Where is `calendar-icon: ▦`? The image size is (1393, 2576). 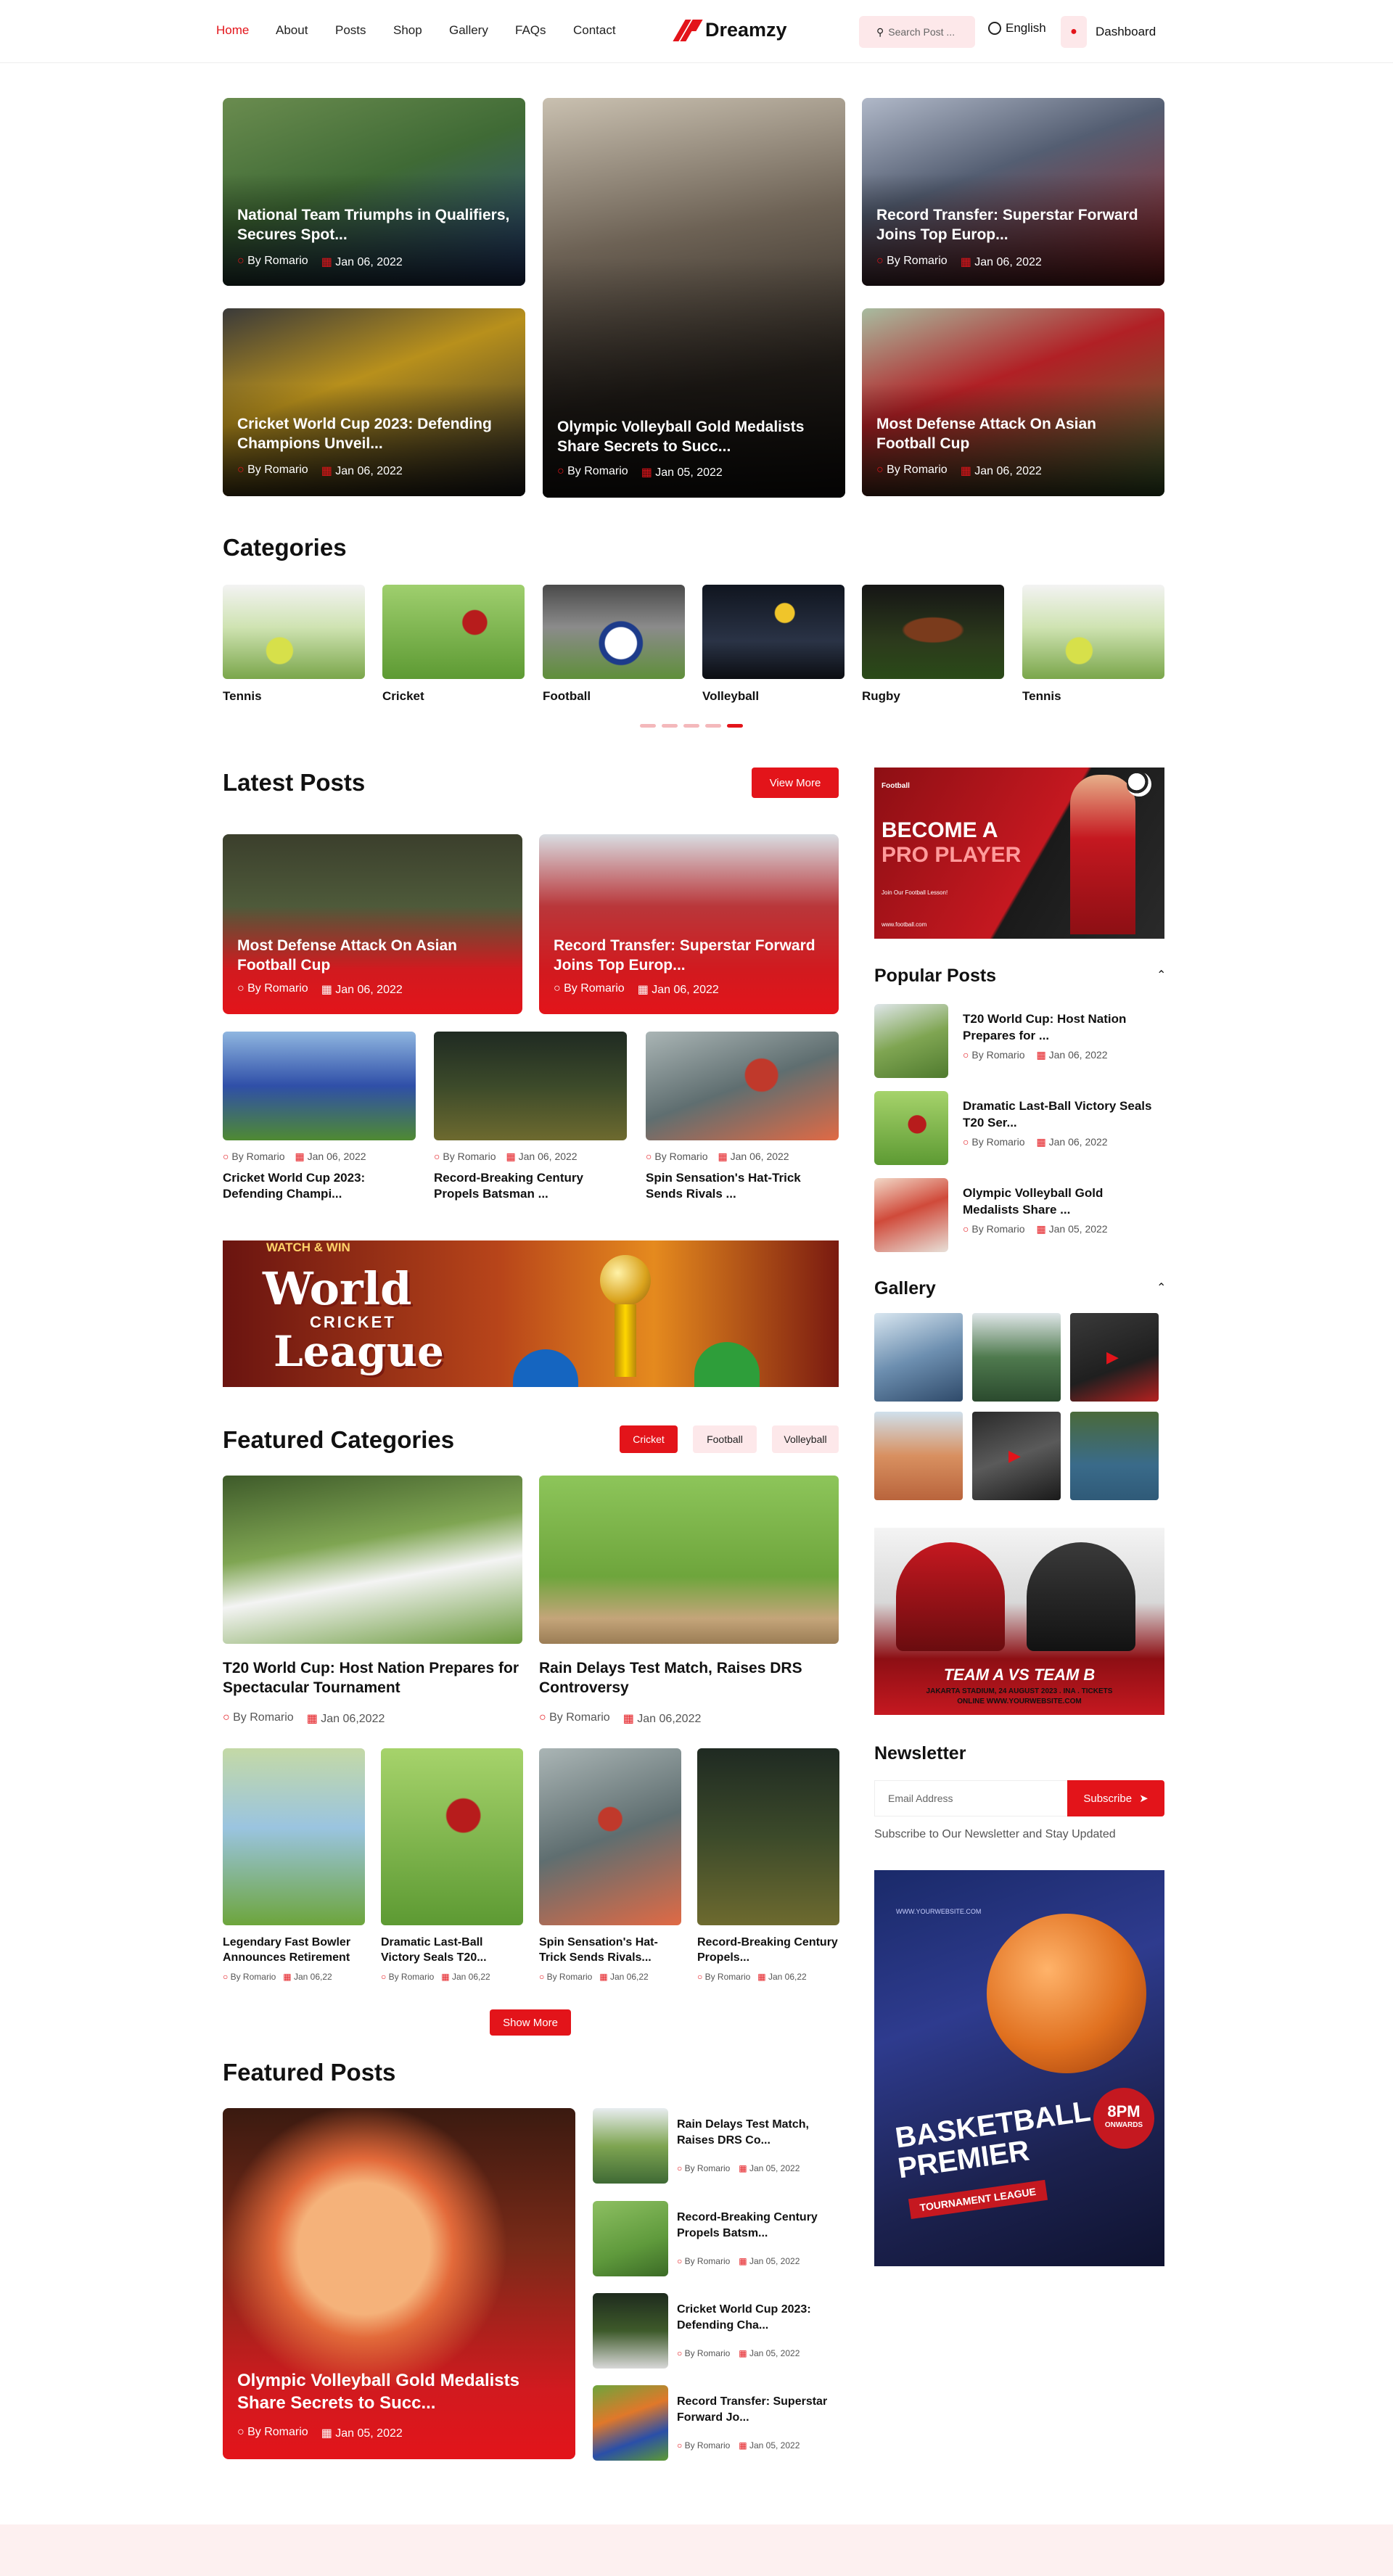 calendar-icon: ▦ is located at coordinates (965, 262).